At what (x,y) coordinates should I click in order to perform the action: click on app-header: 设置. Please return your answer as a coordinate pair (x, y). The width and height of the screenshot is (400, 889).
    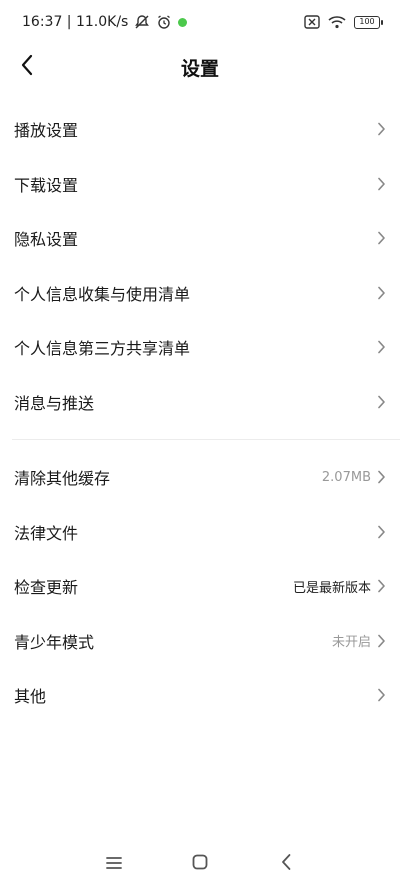
    Looking at the image, I should click on (200, 67).